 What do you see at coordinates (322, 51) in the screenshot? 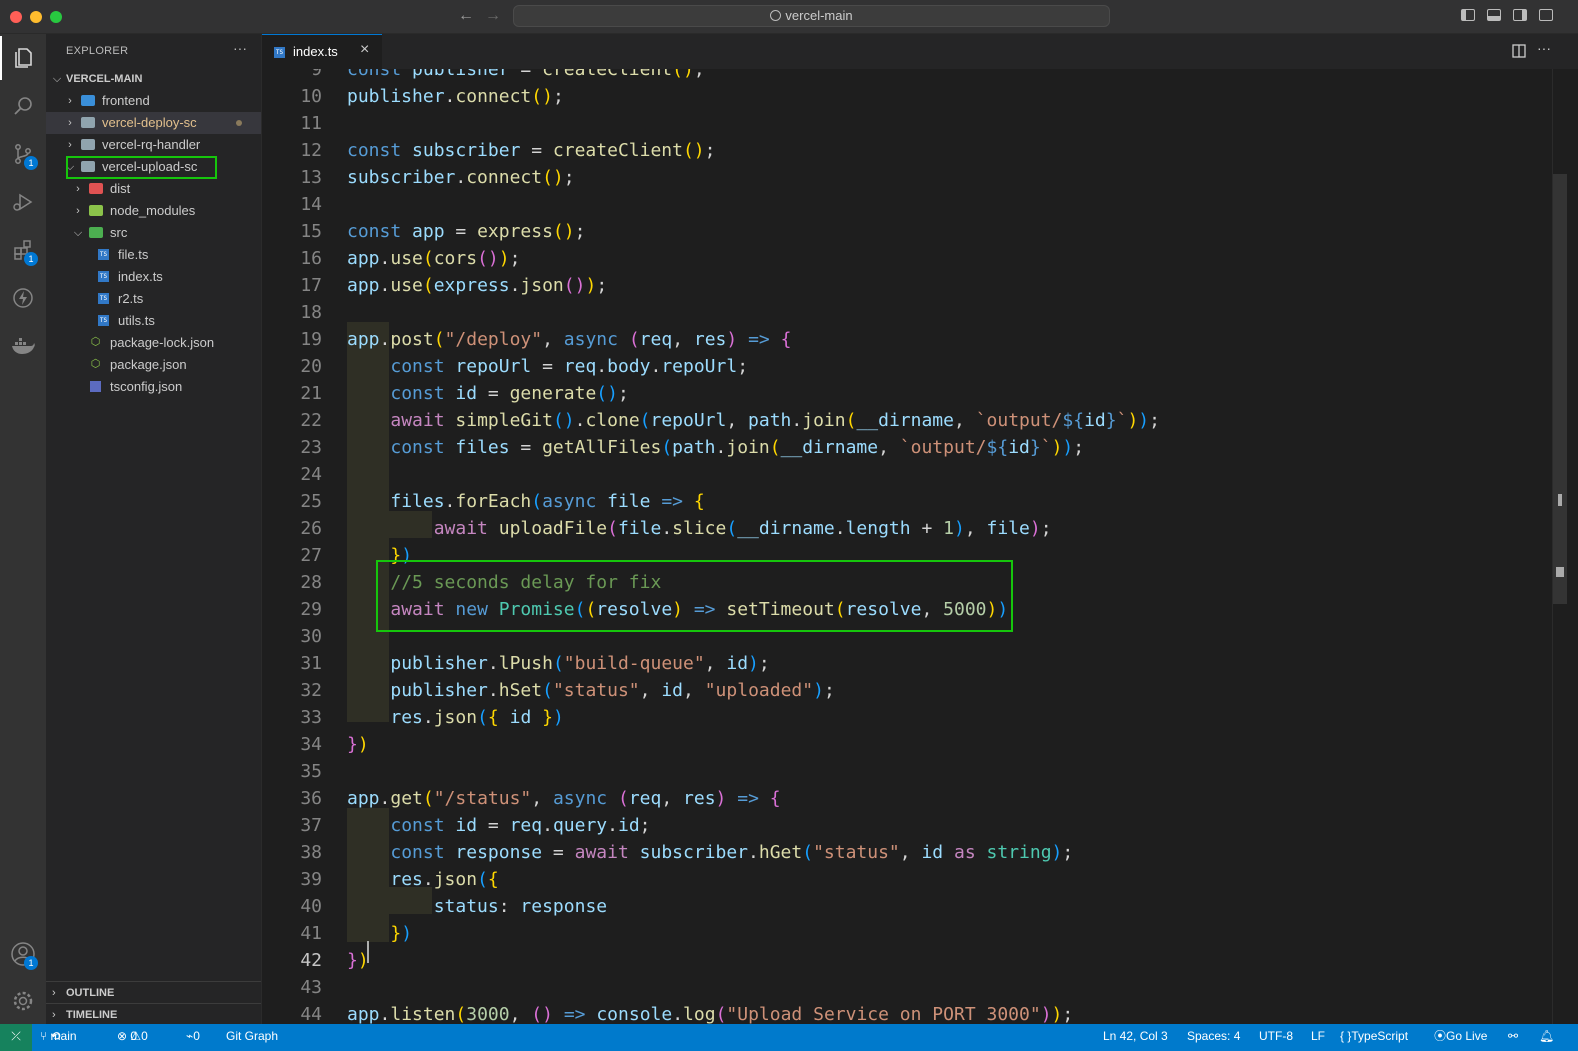
I see `tab-index-ts: TS index.ts ×` at bounding box center [322, 51].